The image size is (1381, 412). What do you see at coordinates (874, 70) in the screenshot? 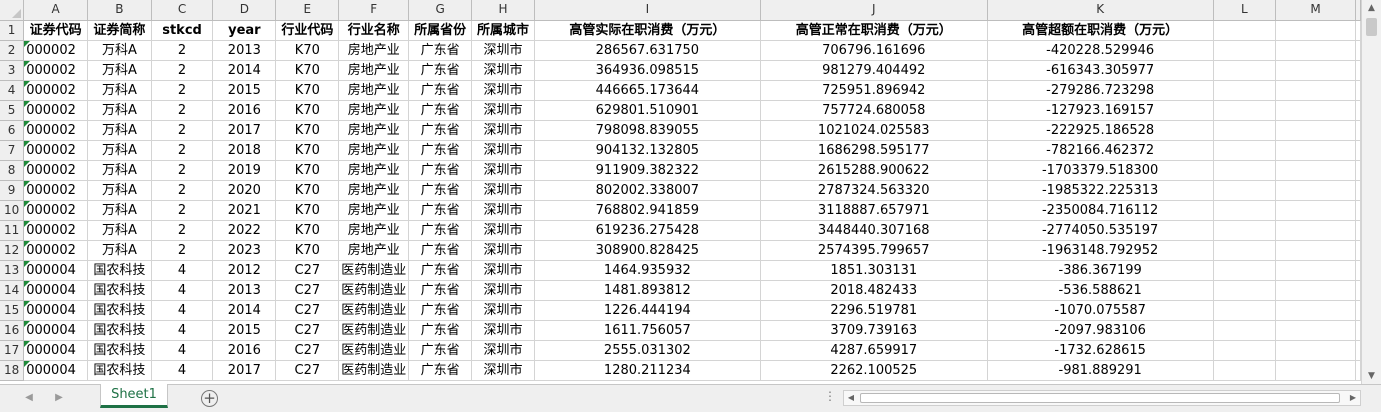
I see `cell: 981279.404492` at bounding box center [874, 70].